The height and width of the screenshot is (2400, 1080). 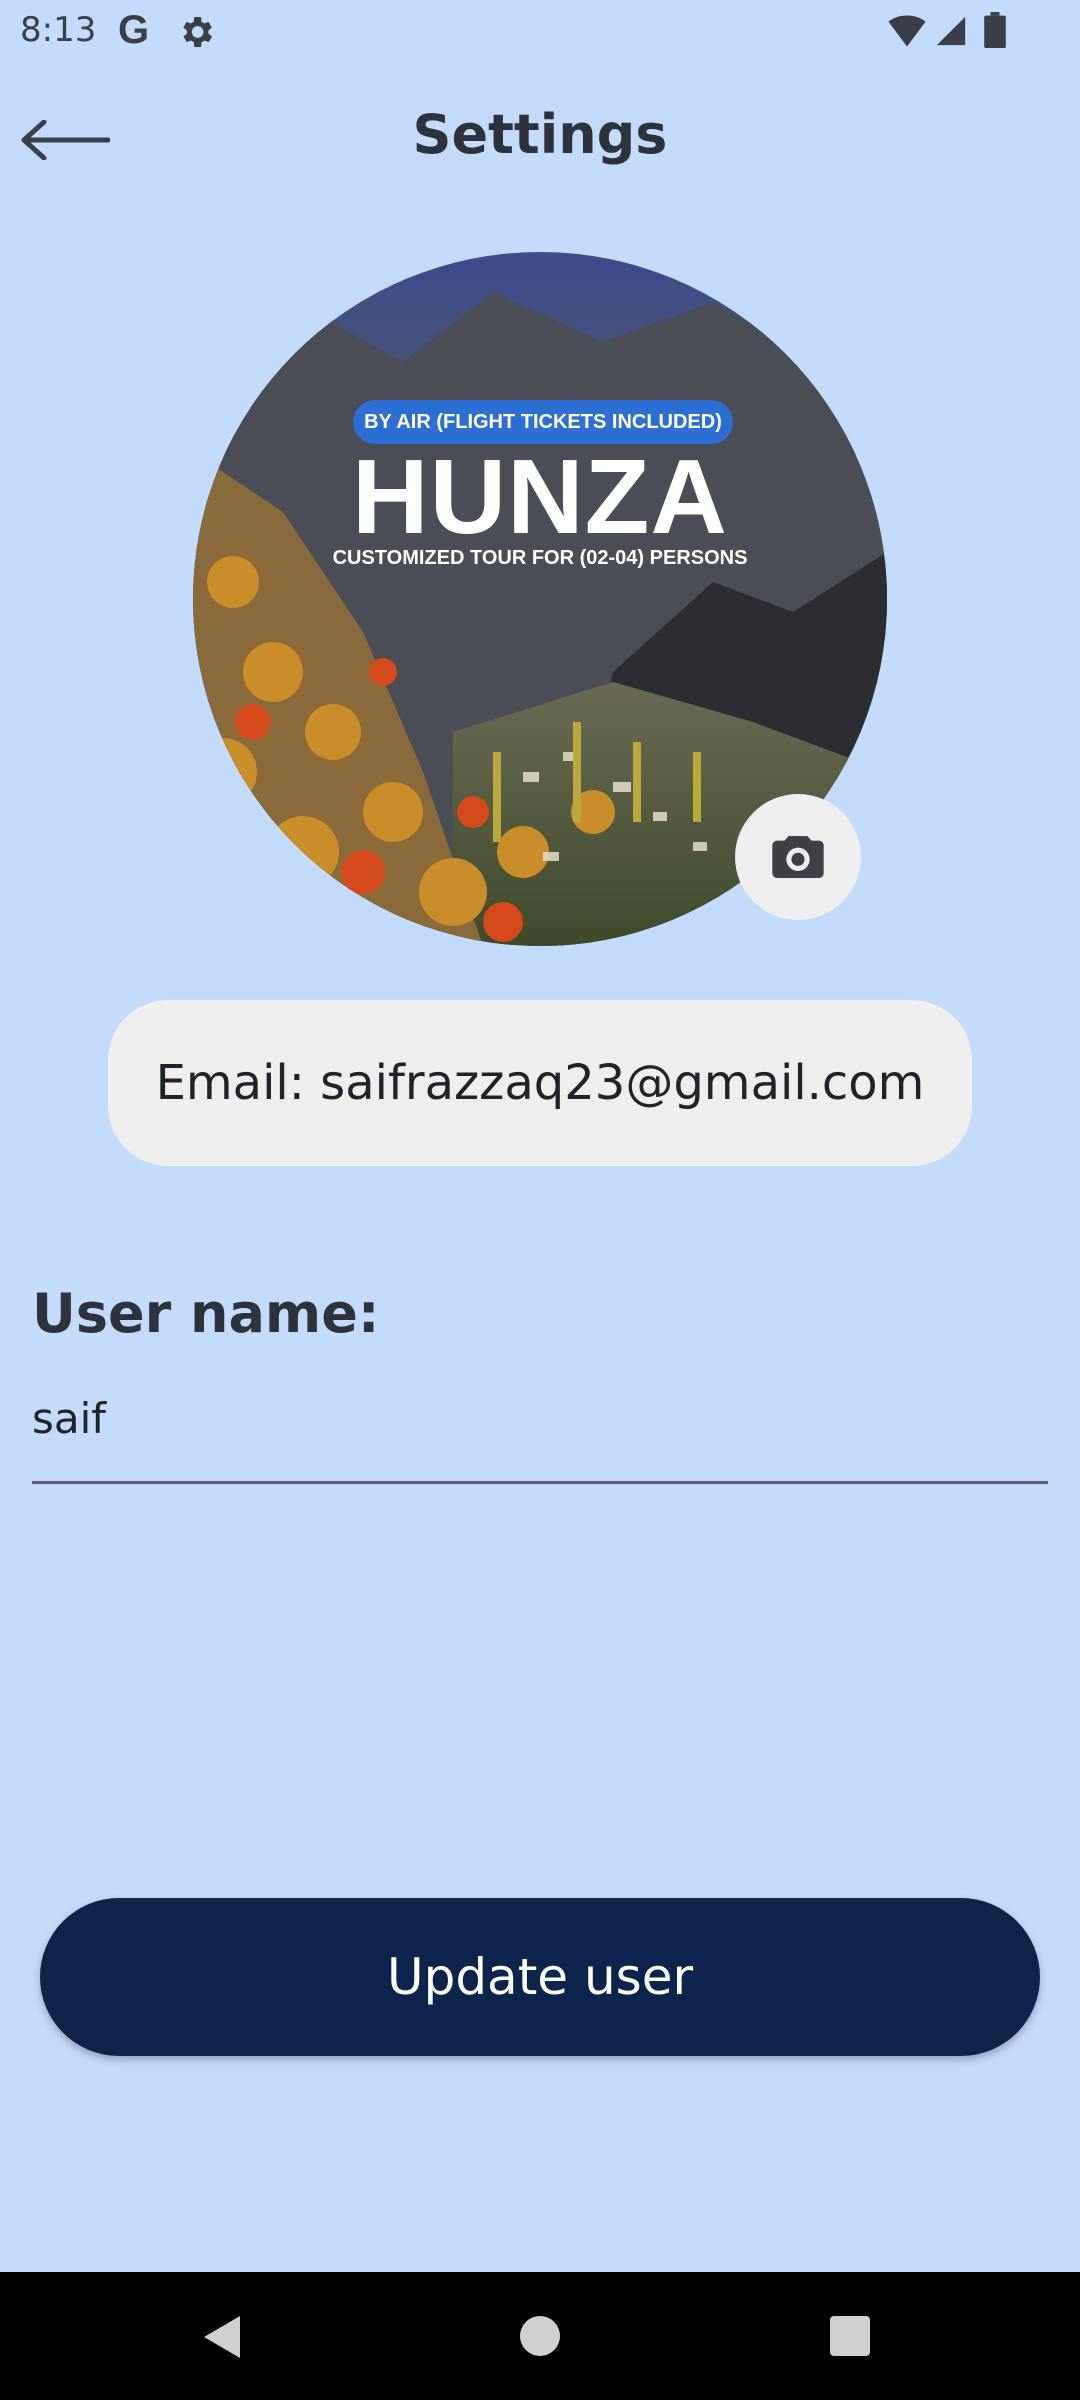 I want to click on nav-back-icon, so click(x=222, y=2337).